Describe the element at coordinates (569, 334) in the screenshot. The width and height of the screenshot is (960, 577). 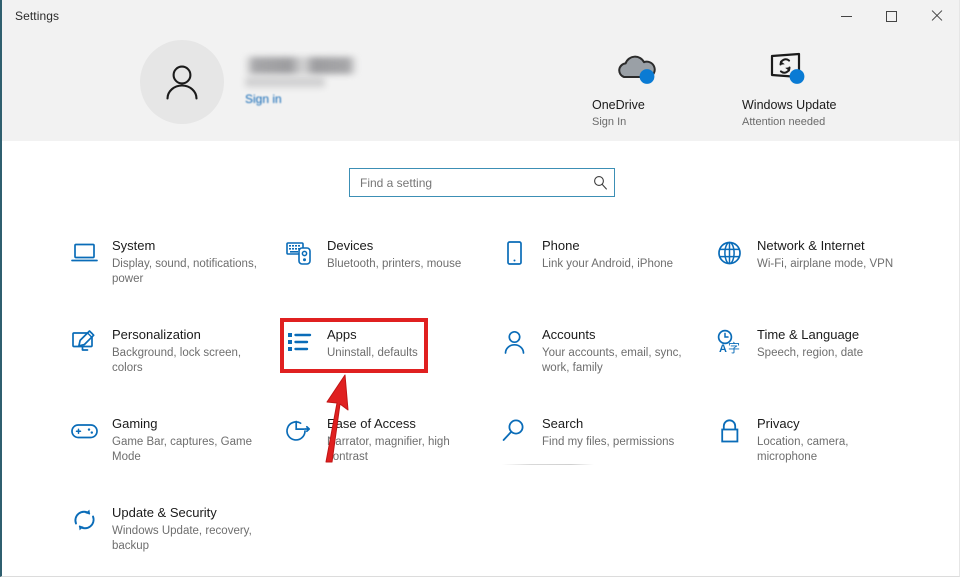
I see `category-title: Accounts` at that location.